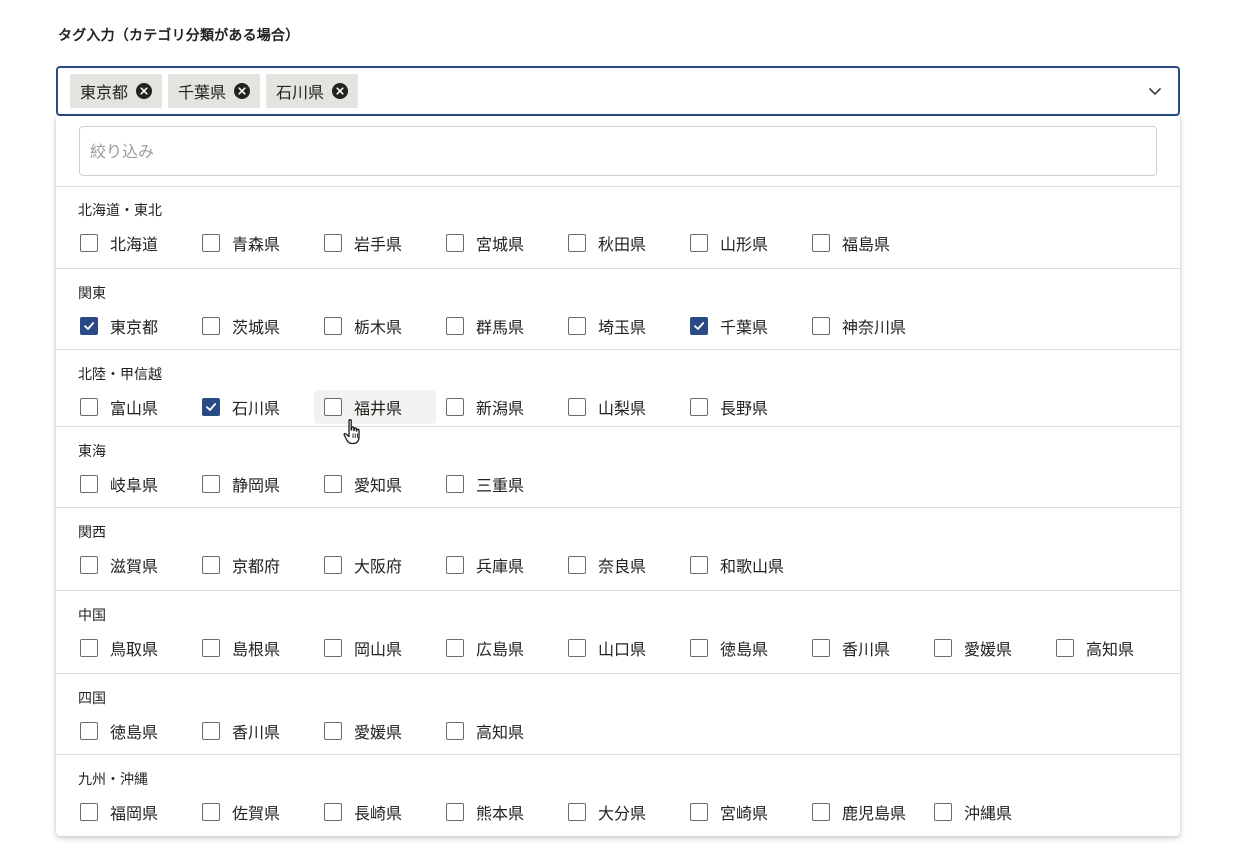  I want to click on filter-input, so click(618, 151).